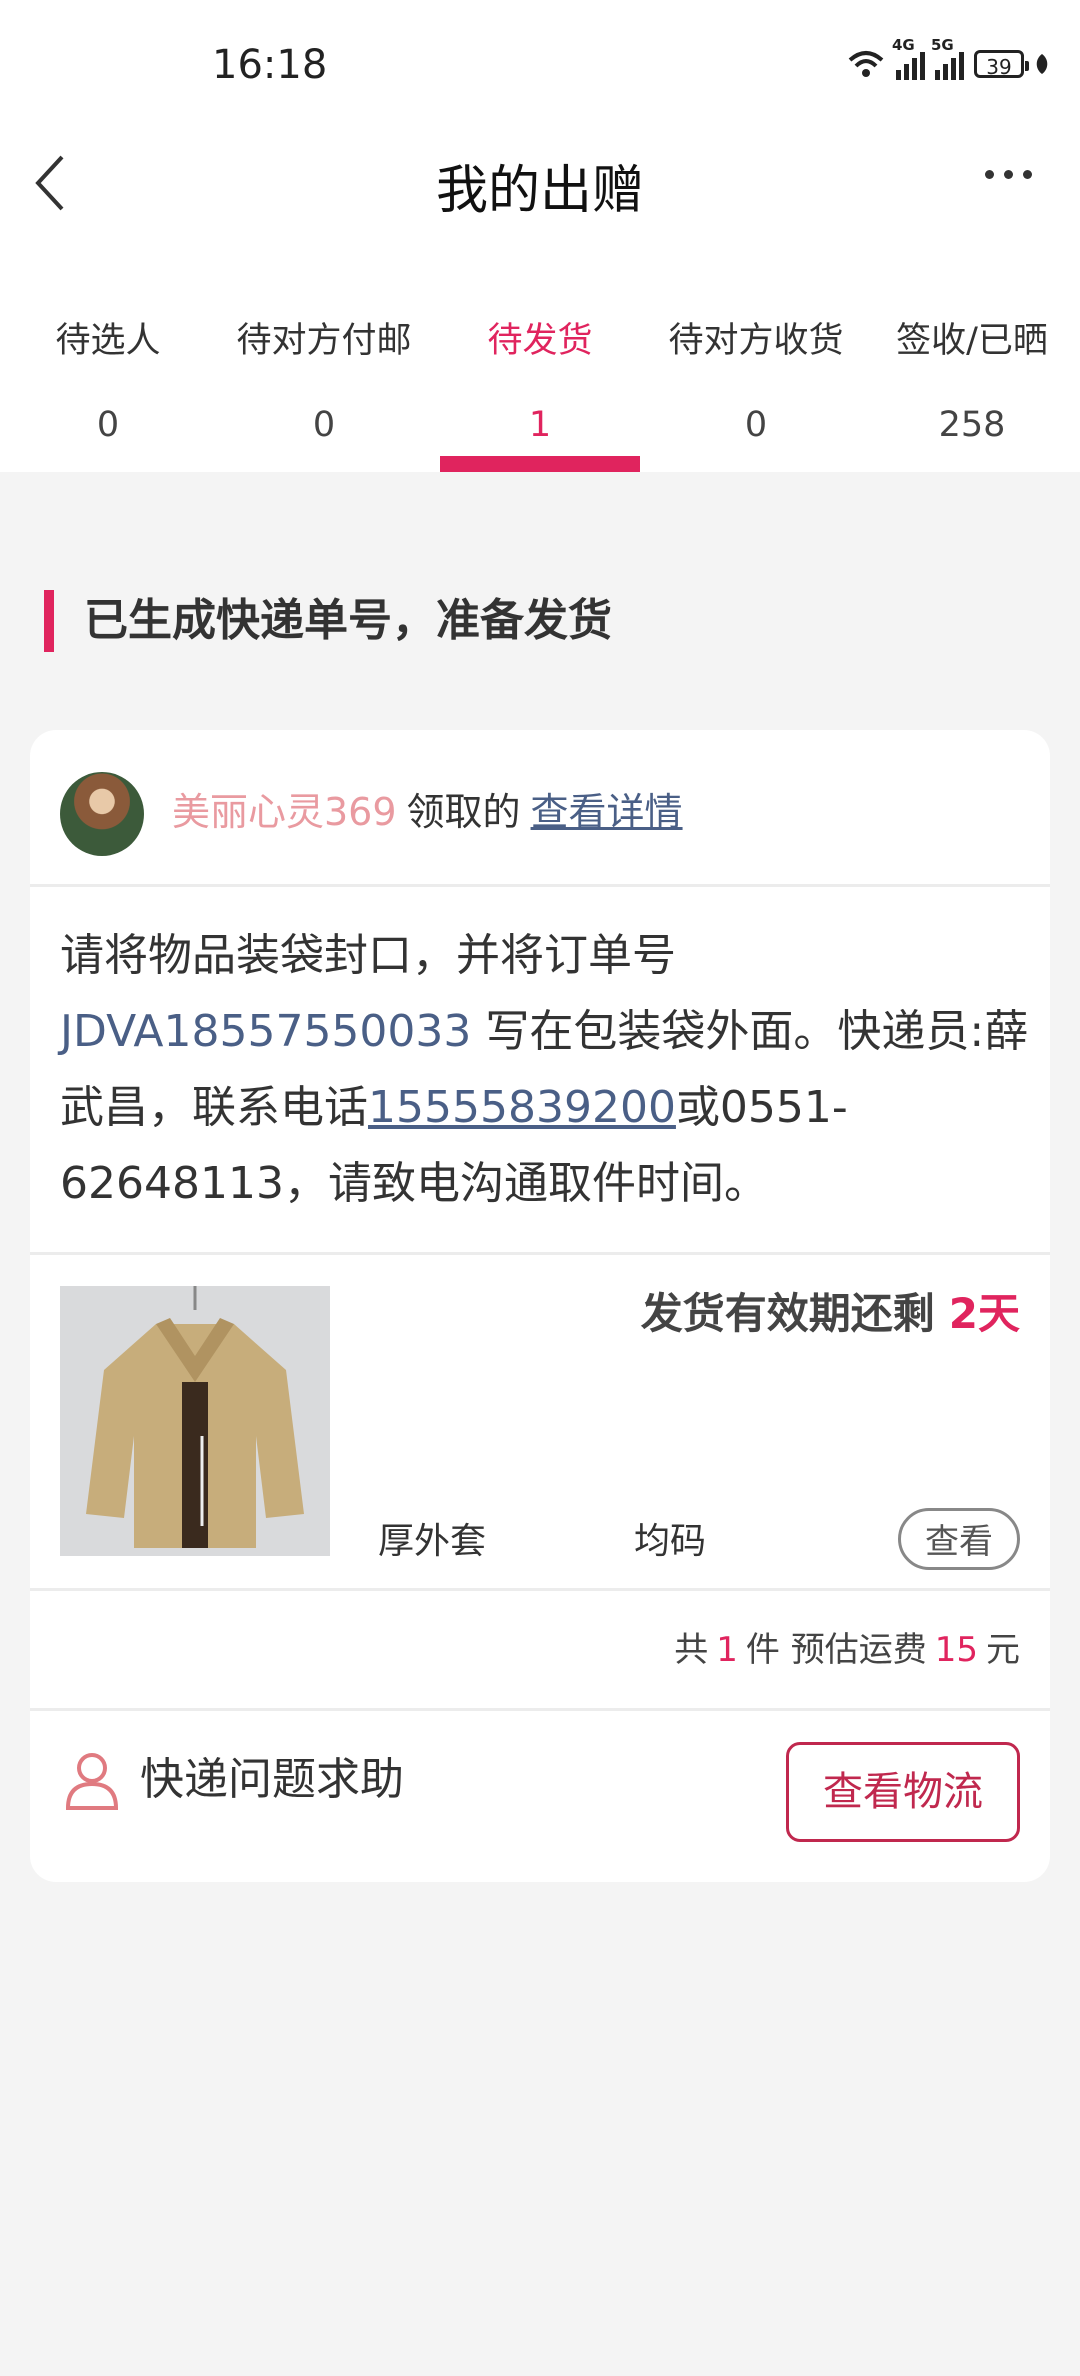 This screenshot has width=1080, height=2376. I want to click on tab-count: 1, so click(540, 425).